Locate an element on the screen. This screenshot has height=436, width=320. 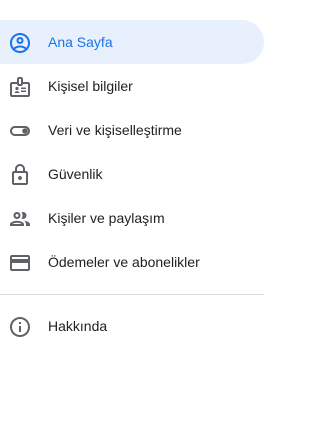
nav-item-data-personalization: Veri ve kişiselleştirme is located at coordinates (132, 130).